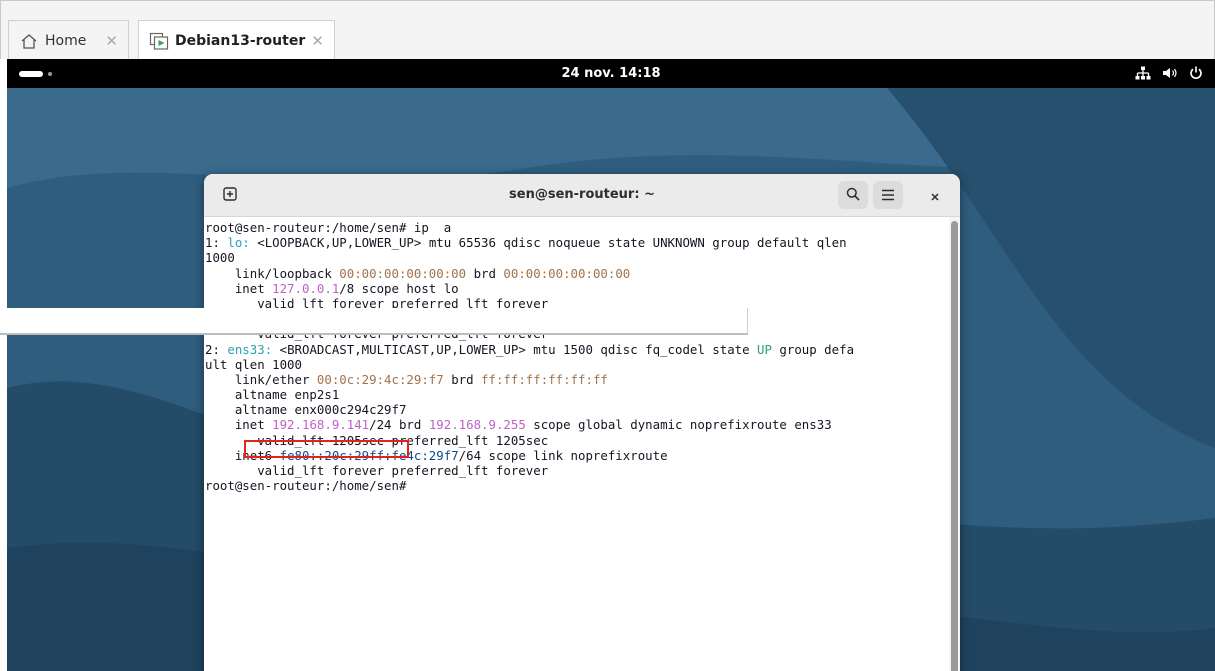 The image size is (1215, 671). What do you see at coordinates (577, 394) in the screenshot?
I see `terminal-line: altname enp2s1` at bounding box center [577, 394].